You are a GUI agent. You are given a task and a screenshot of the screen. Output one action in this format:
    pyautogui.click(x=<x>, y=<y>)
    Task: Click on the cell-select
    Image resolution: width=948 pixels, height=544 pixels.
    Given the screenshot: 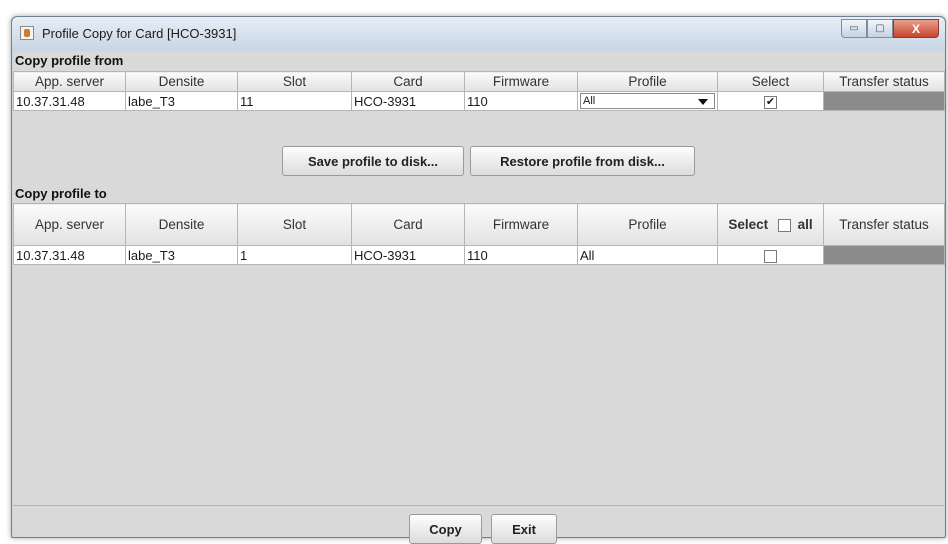 What is the action you would take?
    pyautogui.click(x=770, y=255)
    